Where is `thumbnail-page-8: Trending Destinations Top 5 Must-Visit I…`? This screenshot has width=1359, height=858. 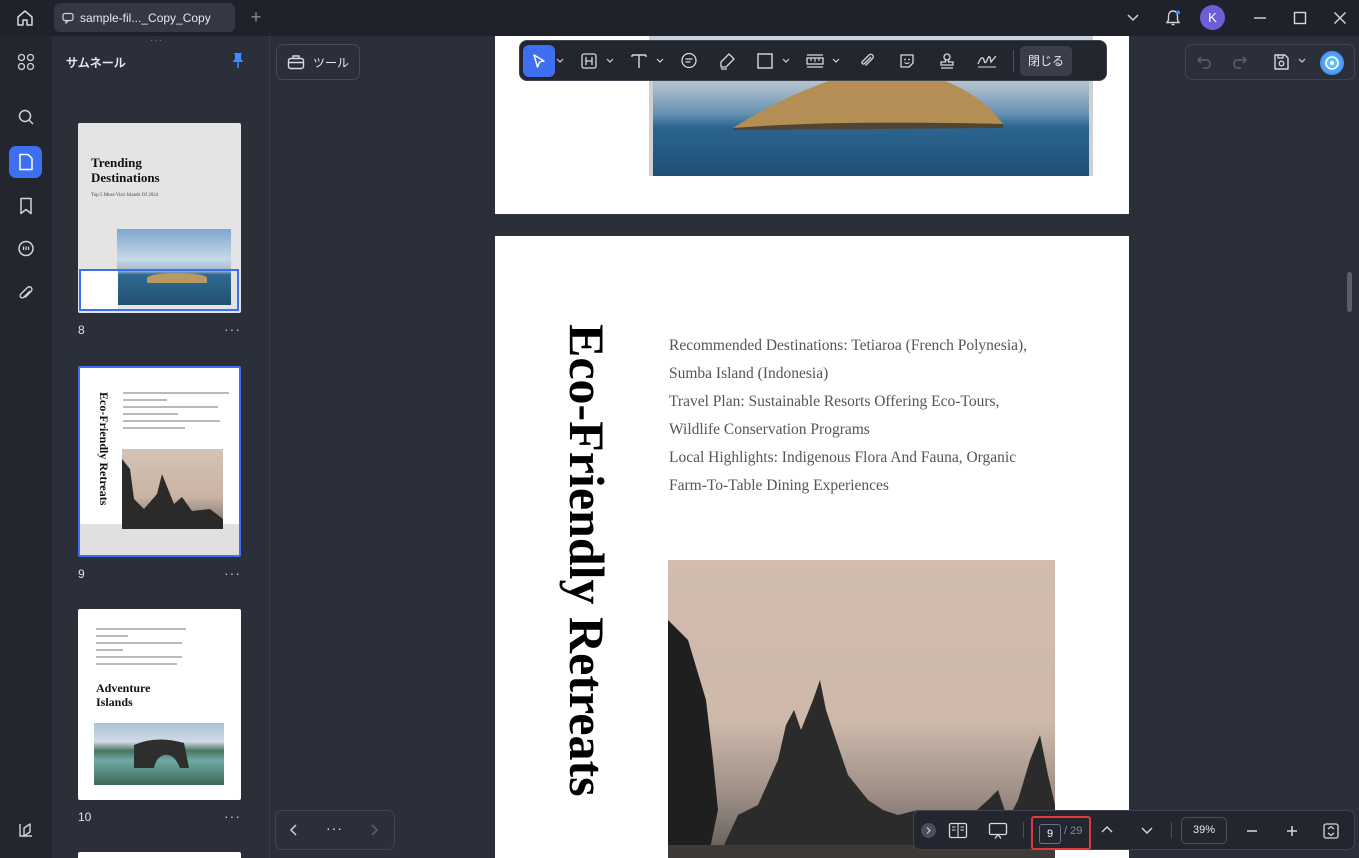
thumbnail-page-8: Trending Destinations Top 5 Must-Visit I… is located at coordinates (159, 218).